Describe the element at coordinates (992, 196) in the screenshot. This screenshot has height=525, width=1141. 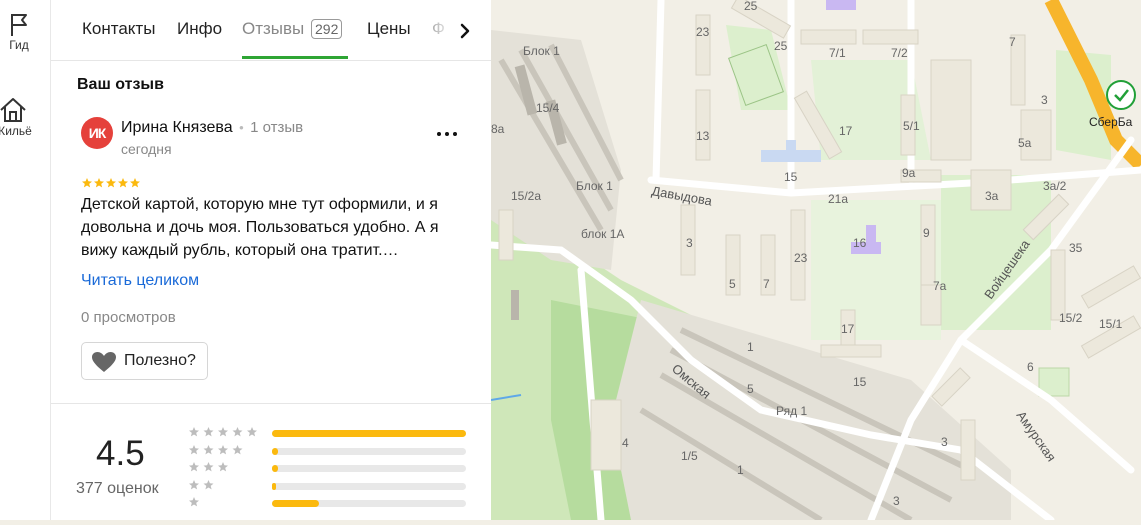
I see `svg-text: 3а` at that location.